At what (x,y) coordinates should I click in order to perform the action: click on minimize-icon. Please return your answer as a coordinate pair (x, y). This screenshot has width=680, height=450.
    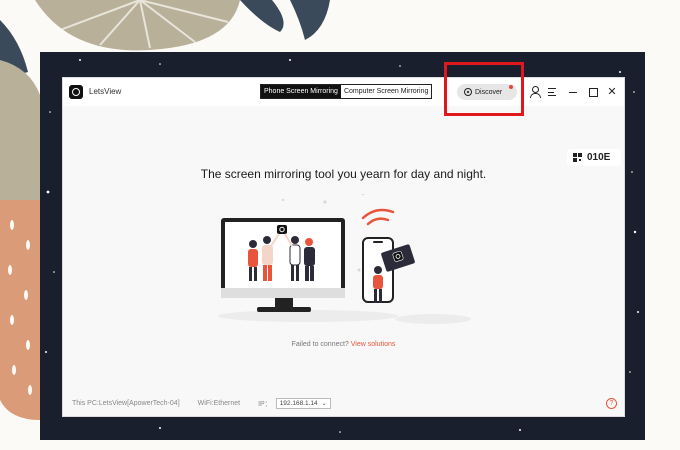
    Looking at the image, I should click on (573, 92).